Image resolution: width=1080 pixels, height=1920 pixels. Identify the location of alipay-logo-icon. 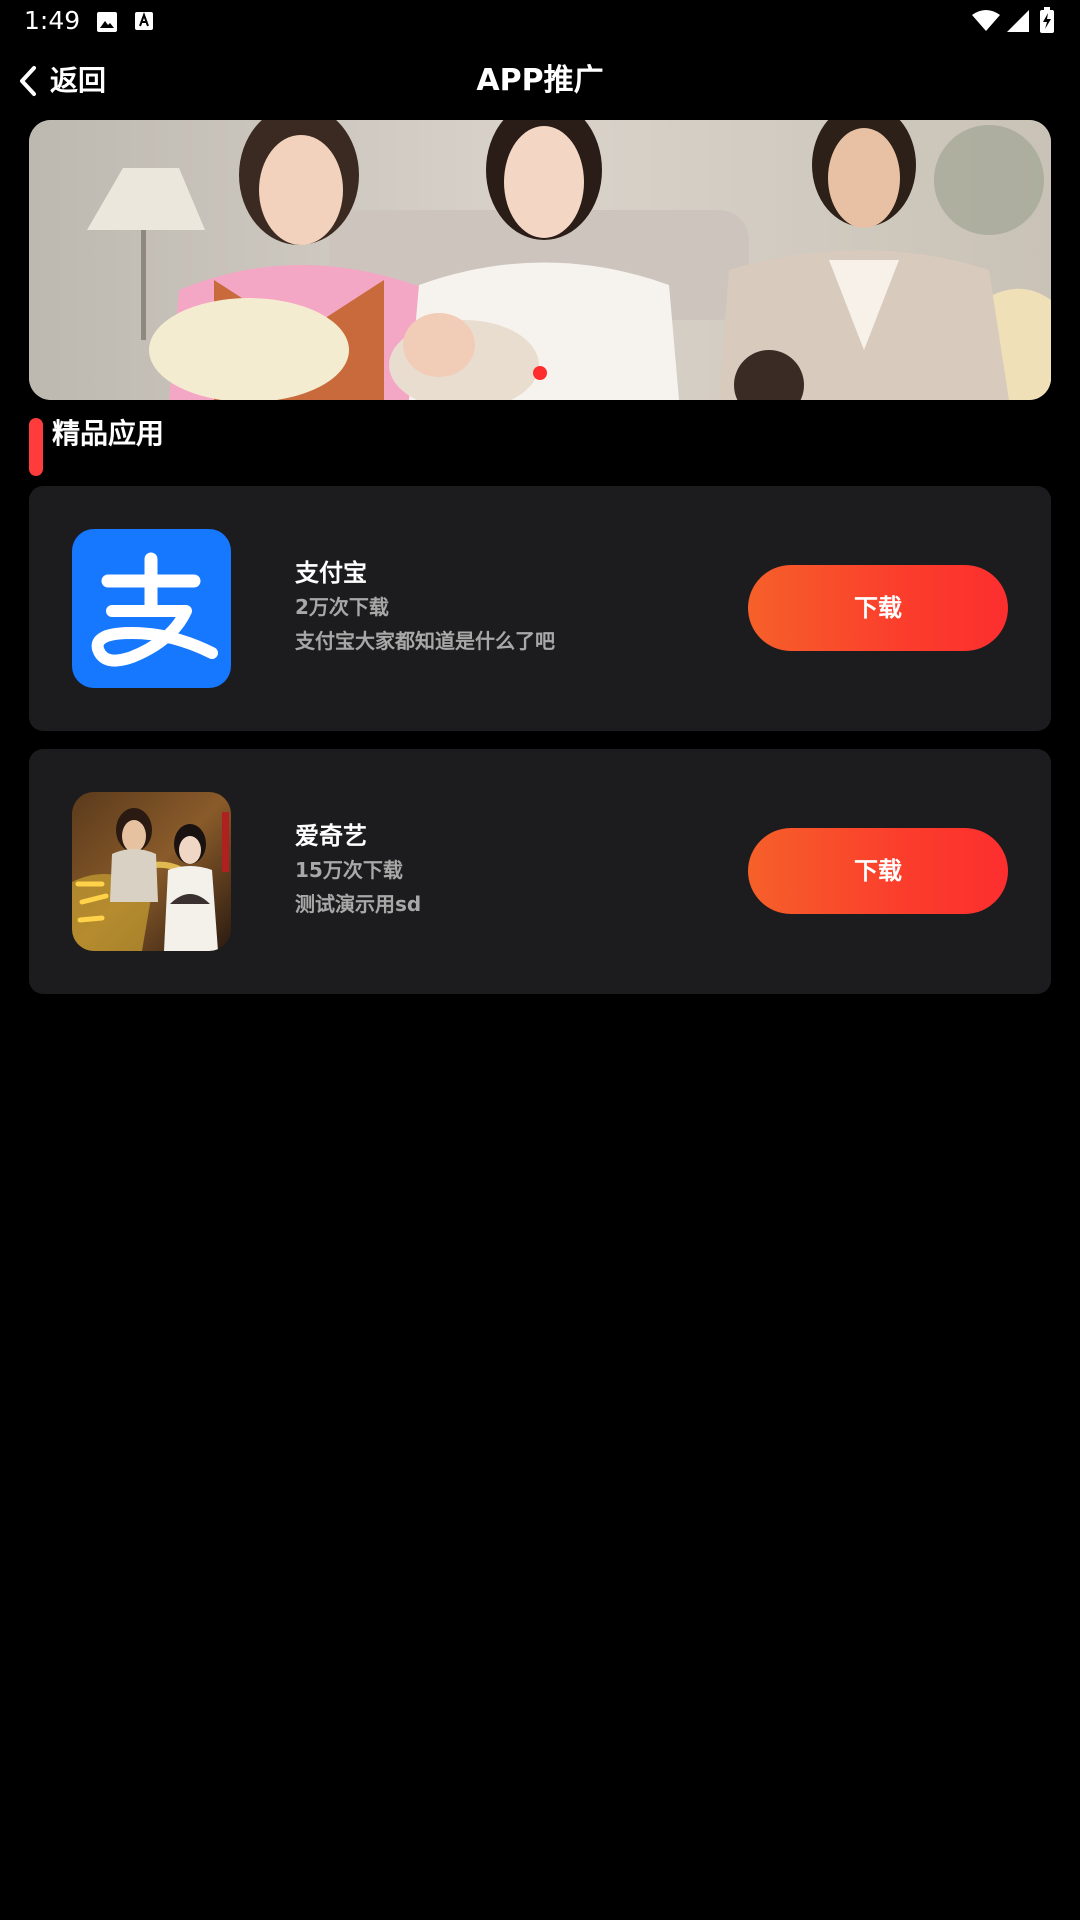
(151, 608).